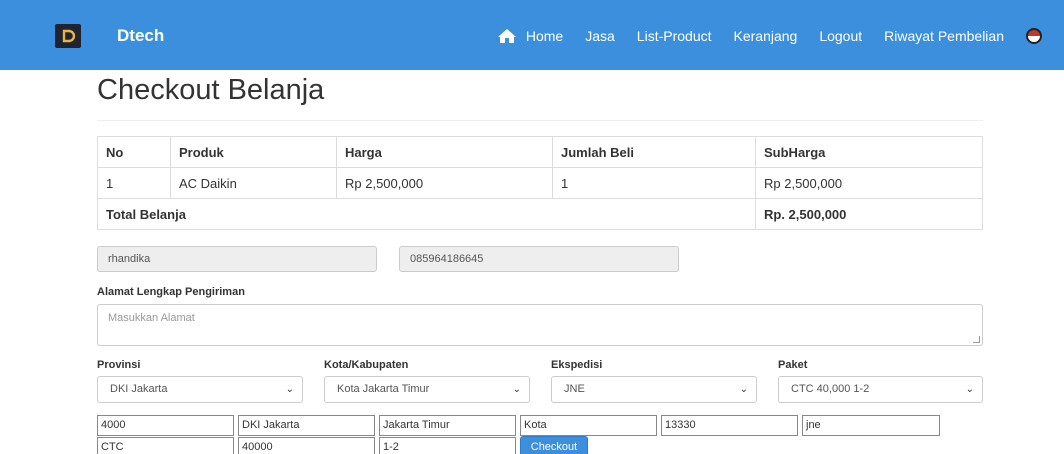  Describe the element at coordinates (171, 292) in the screenshot. I see `address-label: Alamat Lengkap Pengiriman` at that location.